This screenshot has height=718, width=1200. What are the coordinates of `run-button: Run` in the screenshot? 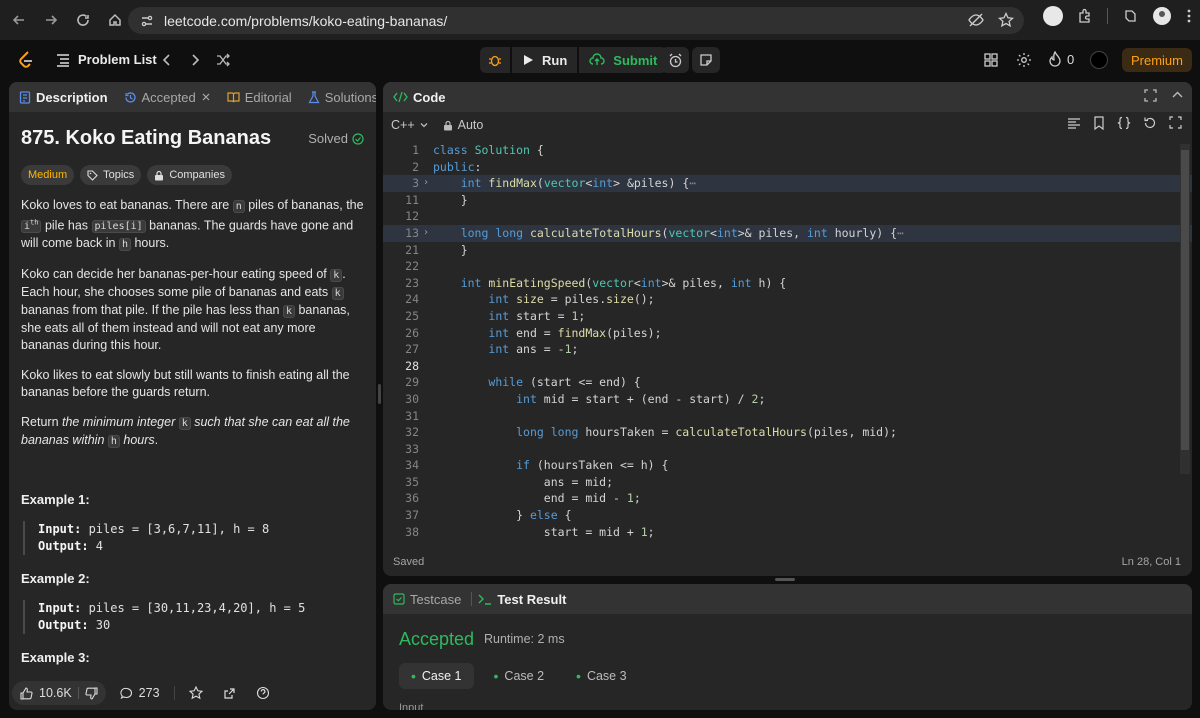 It's located at (545, 60).